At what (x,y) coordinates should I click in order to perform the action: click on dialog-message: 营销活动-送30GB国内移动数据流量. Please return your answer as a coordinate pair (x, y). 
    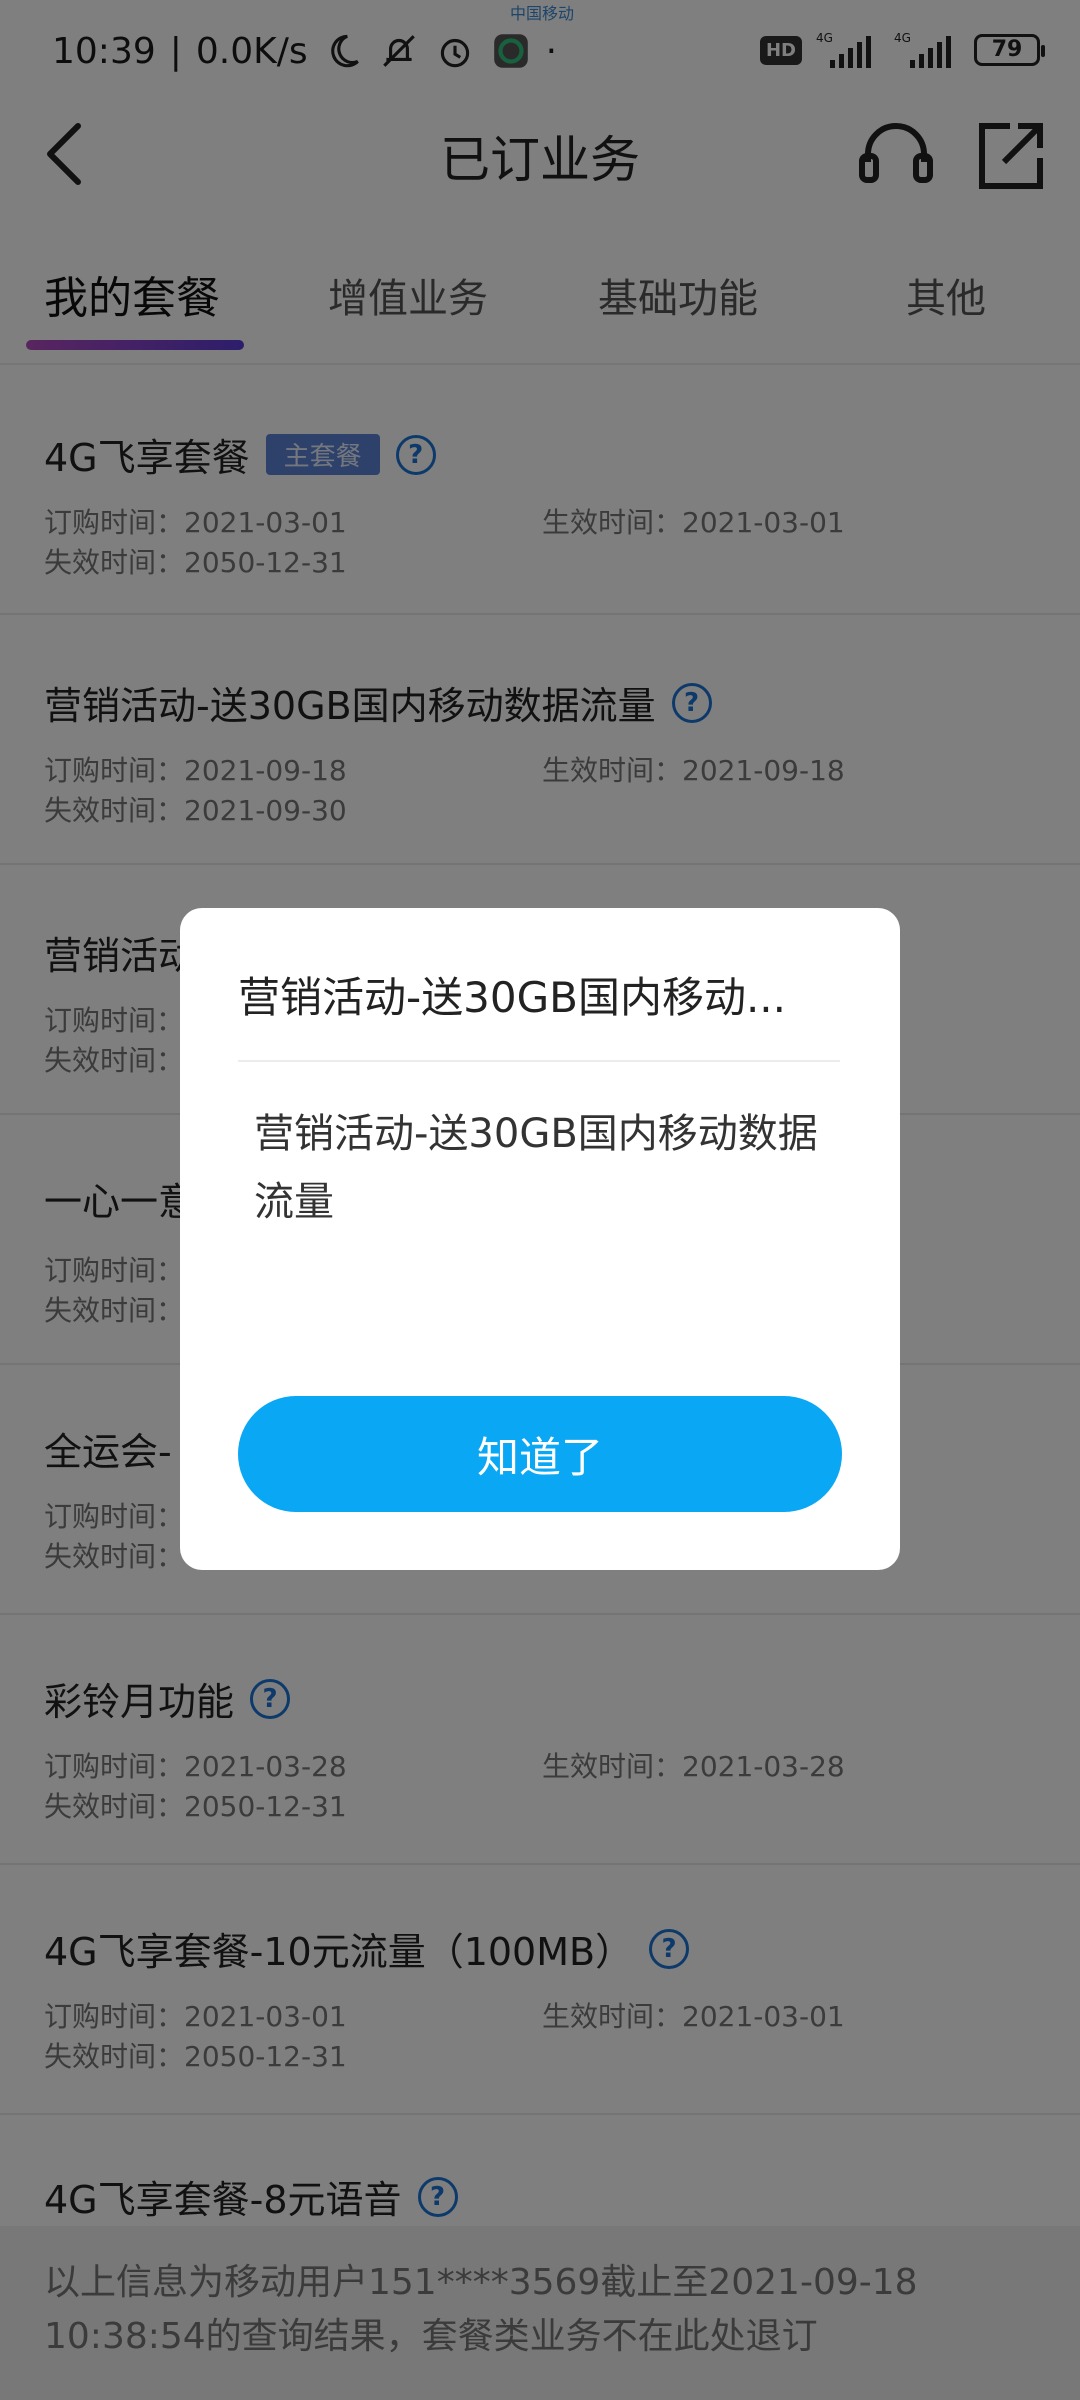
    Looking at the image, I should click on (536, 1168).